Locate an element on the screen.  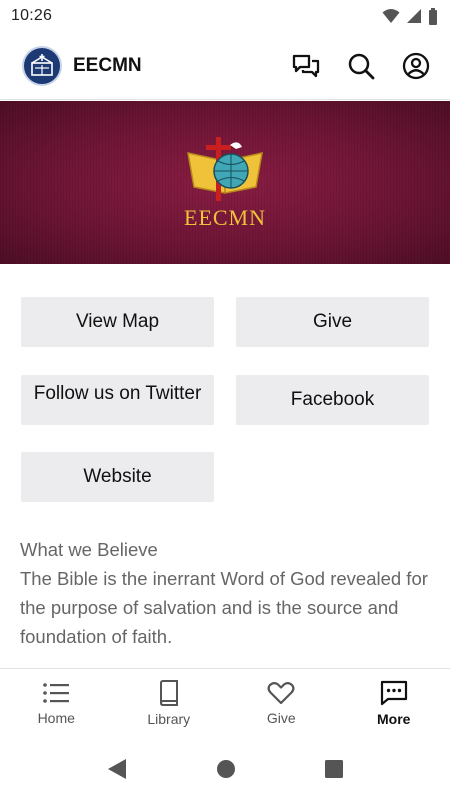
chat-dots-icon is located at coordinates (393, 693).